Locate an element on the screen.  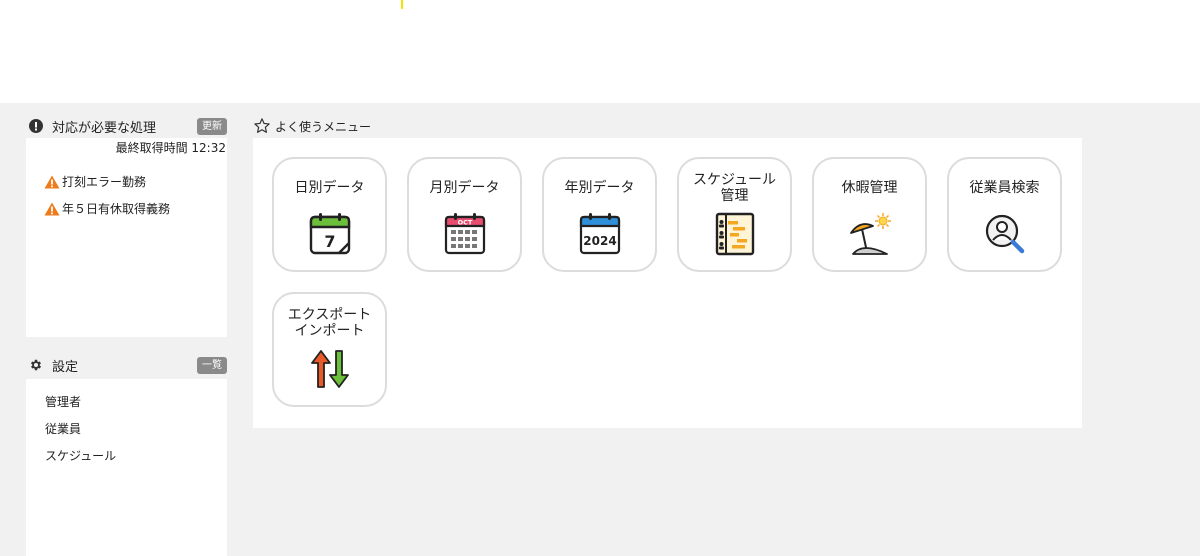
tile-employee-search: 従業員検索 is located at coordinates (1004, 214).